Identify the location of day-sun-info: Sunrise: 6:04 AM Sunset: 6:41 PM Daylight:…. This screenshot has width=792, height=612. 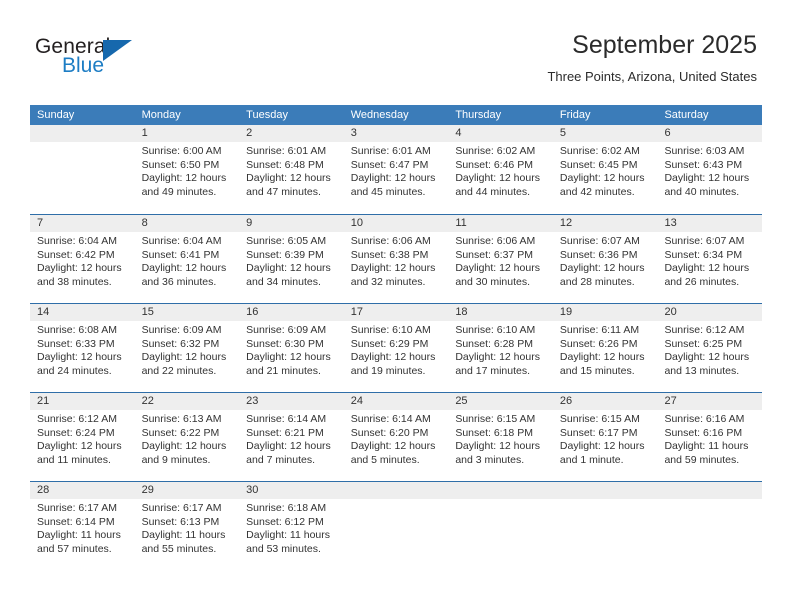
(187, 260).